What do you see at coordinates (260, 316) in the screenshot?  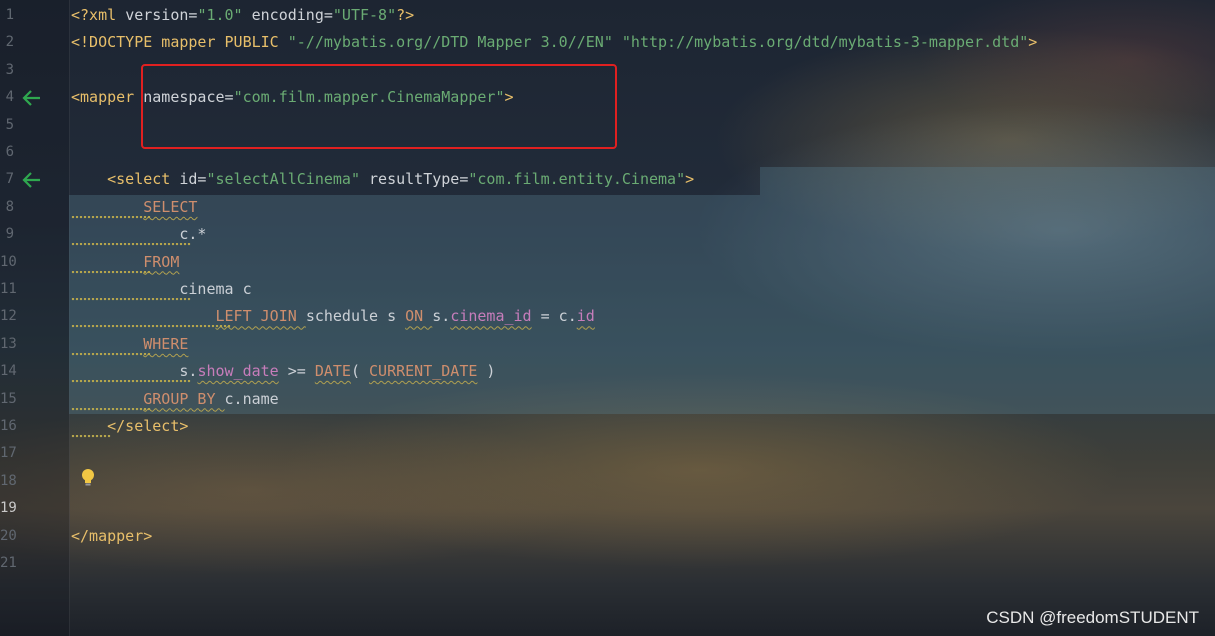 I see `code-token: LEFT JOIN` at bounding box center [260, 316].